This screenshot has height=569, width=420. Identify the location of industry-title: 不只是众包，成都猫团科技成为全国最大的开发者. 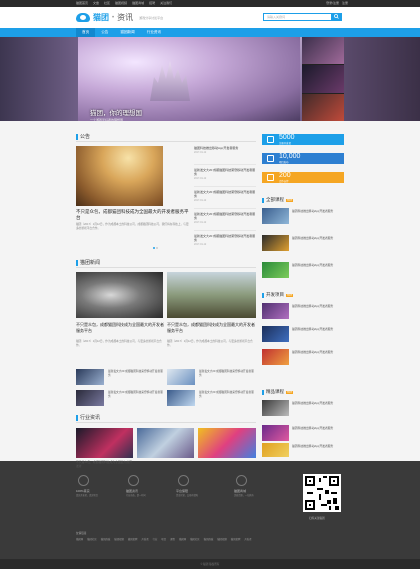
(104, 464).